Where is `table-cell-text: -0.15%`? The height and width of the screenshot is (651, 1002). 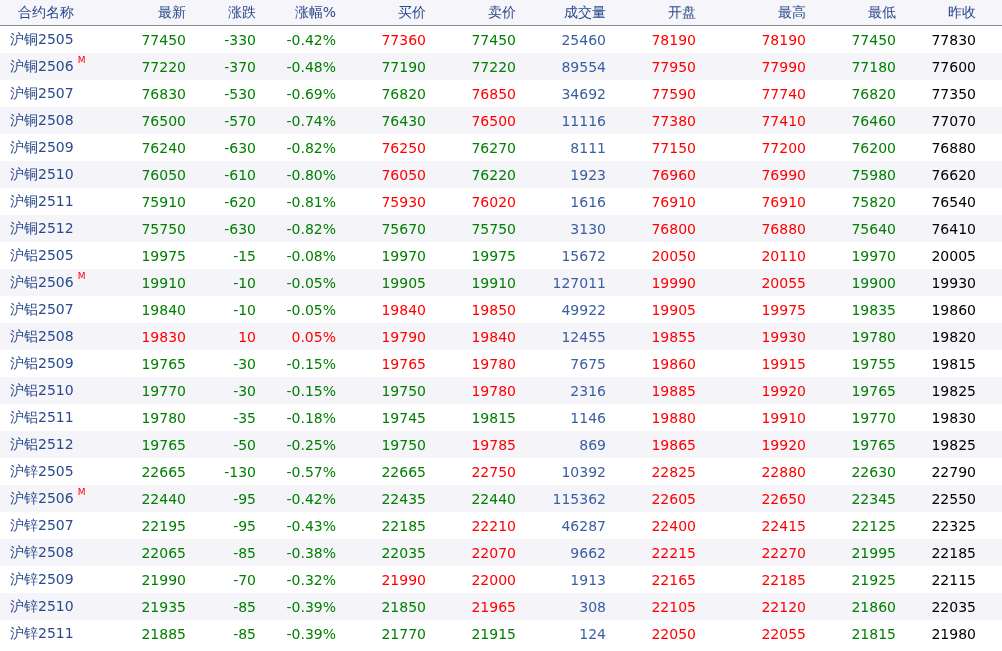
table-cell-text: -0.15% is located at coordinates (311, 390).